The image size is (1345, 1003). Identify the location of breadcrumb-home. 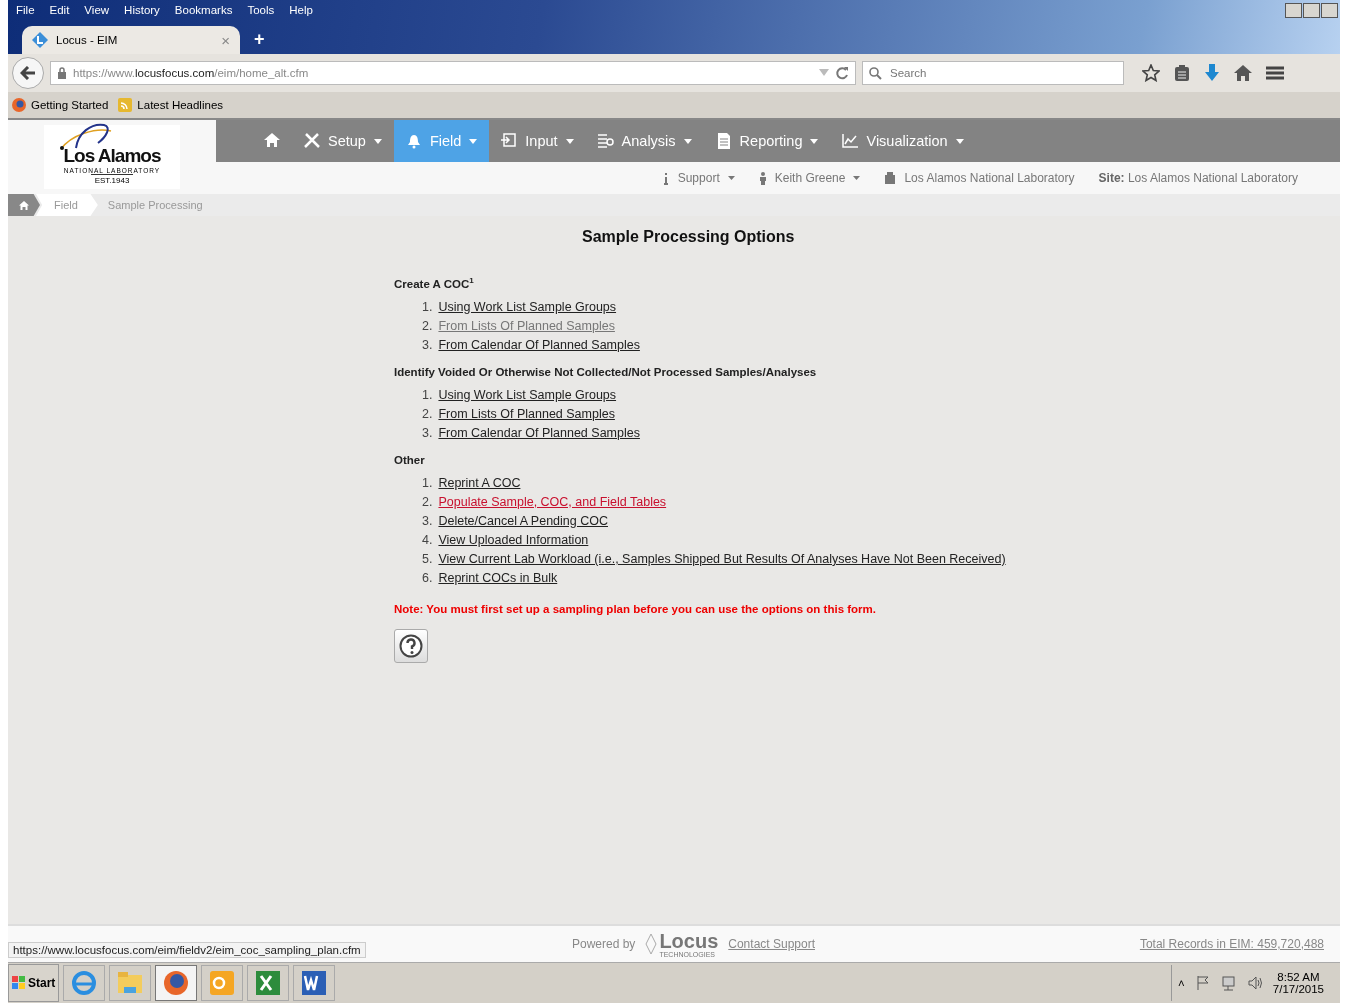
(24, 205).